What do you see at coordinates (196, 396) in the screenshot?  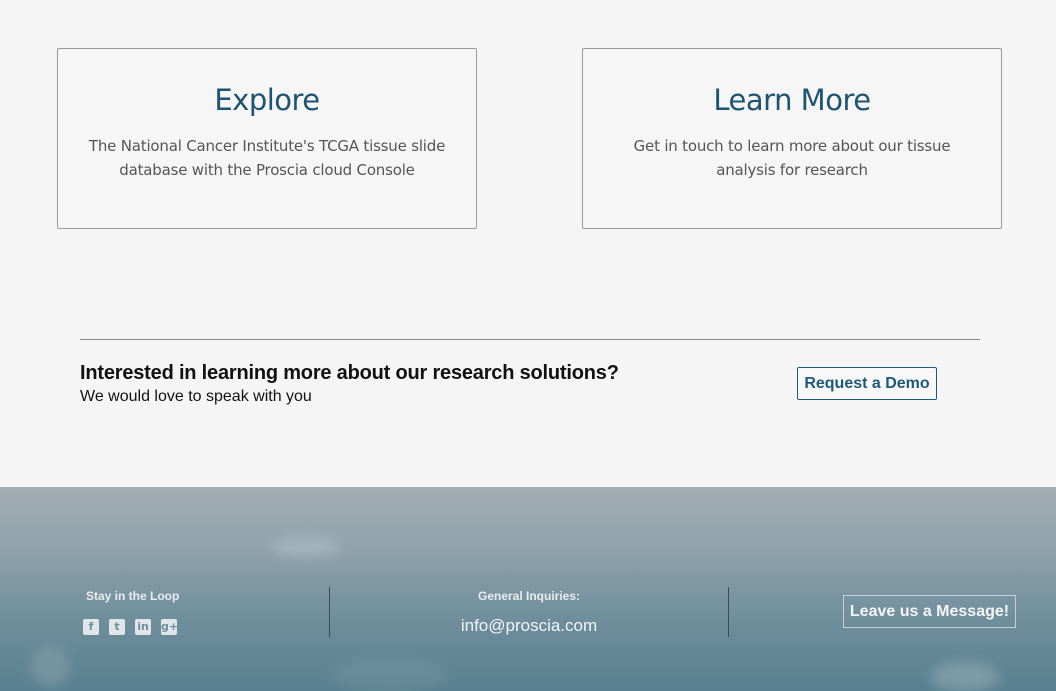 I see `cta-subheading: We would love to speak with you` at bounding box center [196, 396].